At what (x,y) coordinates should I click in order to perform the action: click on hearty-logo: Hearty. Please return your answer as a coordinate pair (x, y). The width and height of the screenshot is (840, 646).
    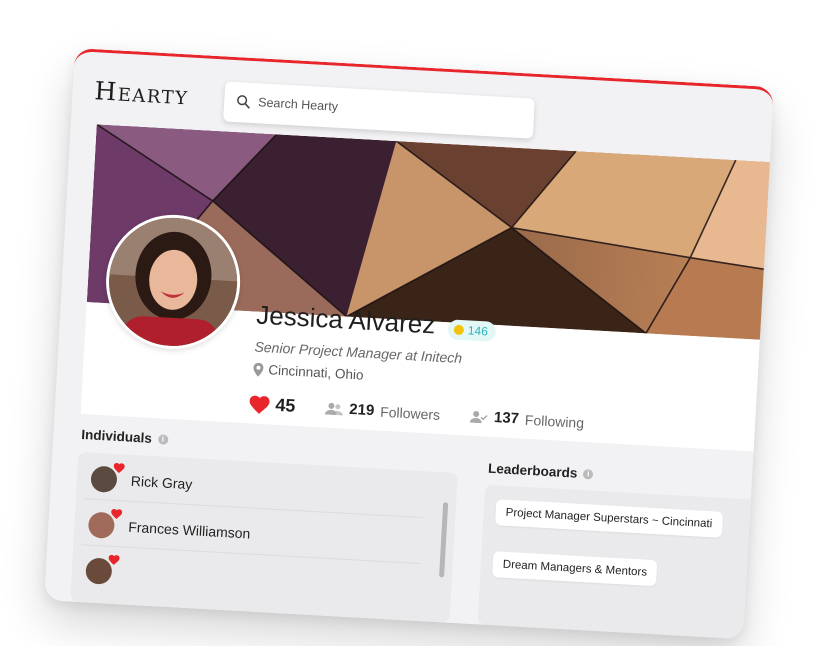
    Looking at the image, I should click on (142, 93).